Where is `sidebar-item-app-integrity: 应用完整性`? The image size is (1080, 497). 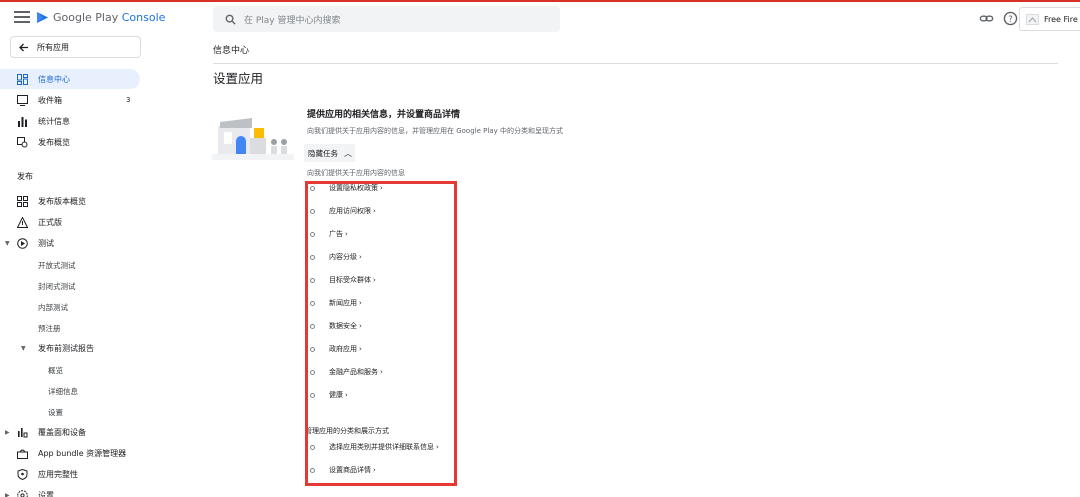
sidebar-item-app-integrity: 应用完整性 is located at coordinates (70, 474).